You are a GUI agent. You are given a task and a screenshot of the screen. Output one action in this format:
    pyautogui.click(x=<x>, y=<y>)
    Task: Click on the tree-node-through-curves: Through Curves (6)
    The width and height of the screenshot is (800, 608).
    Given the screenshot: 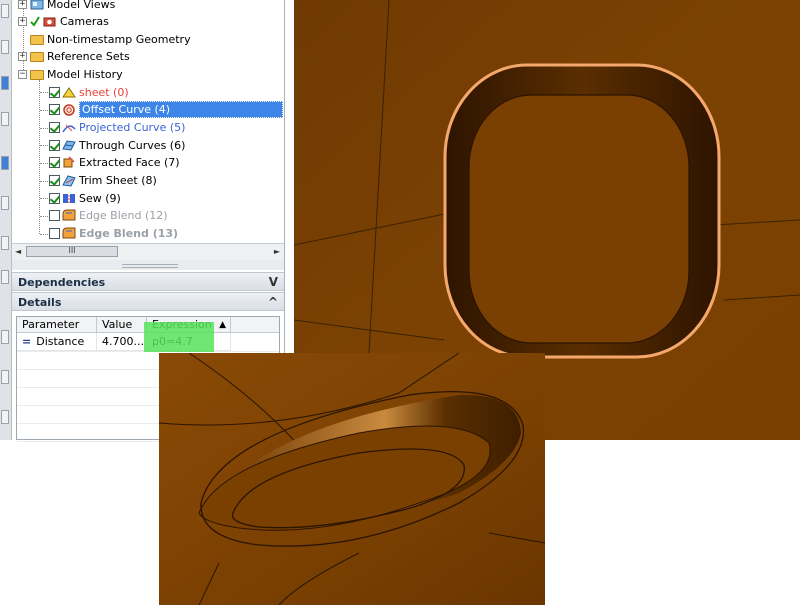 What is the action you would take?
    pyautogui.click(x=117, y=145)
    